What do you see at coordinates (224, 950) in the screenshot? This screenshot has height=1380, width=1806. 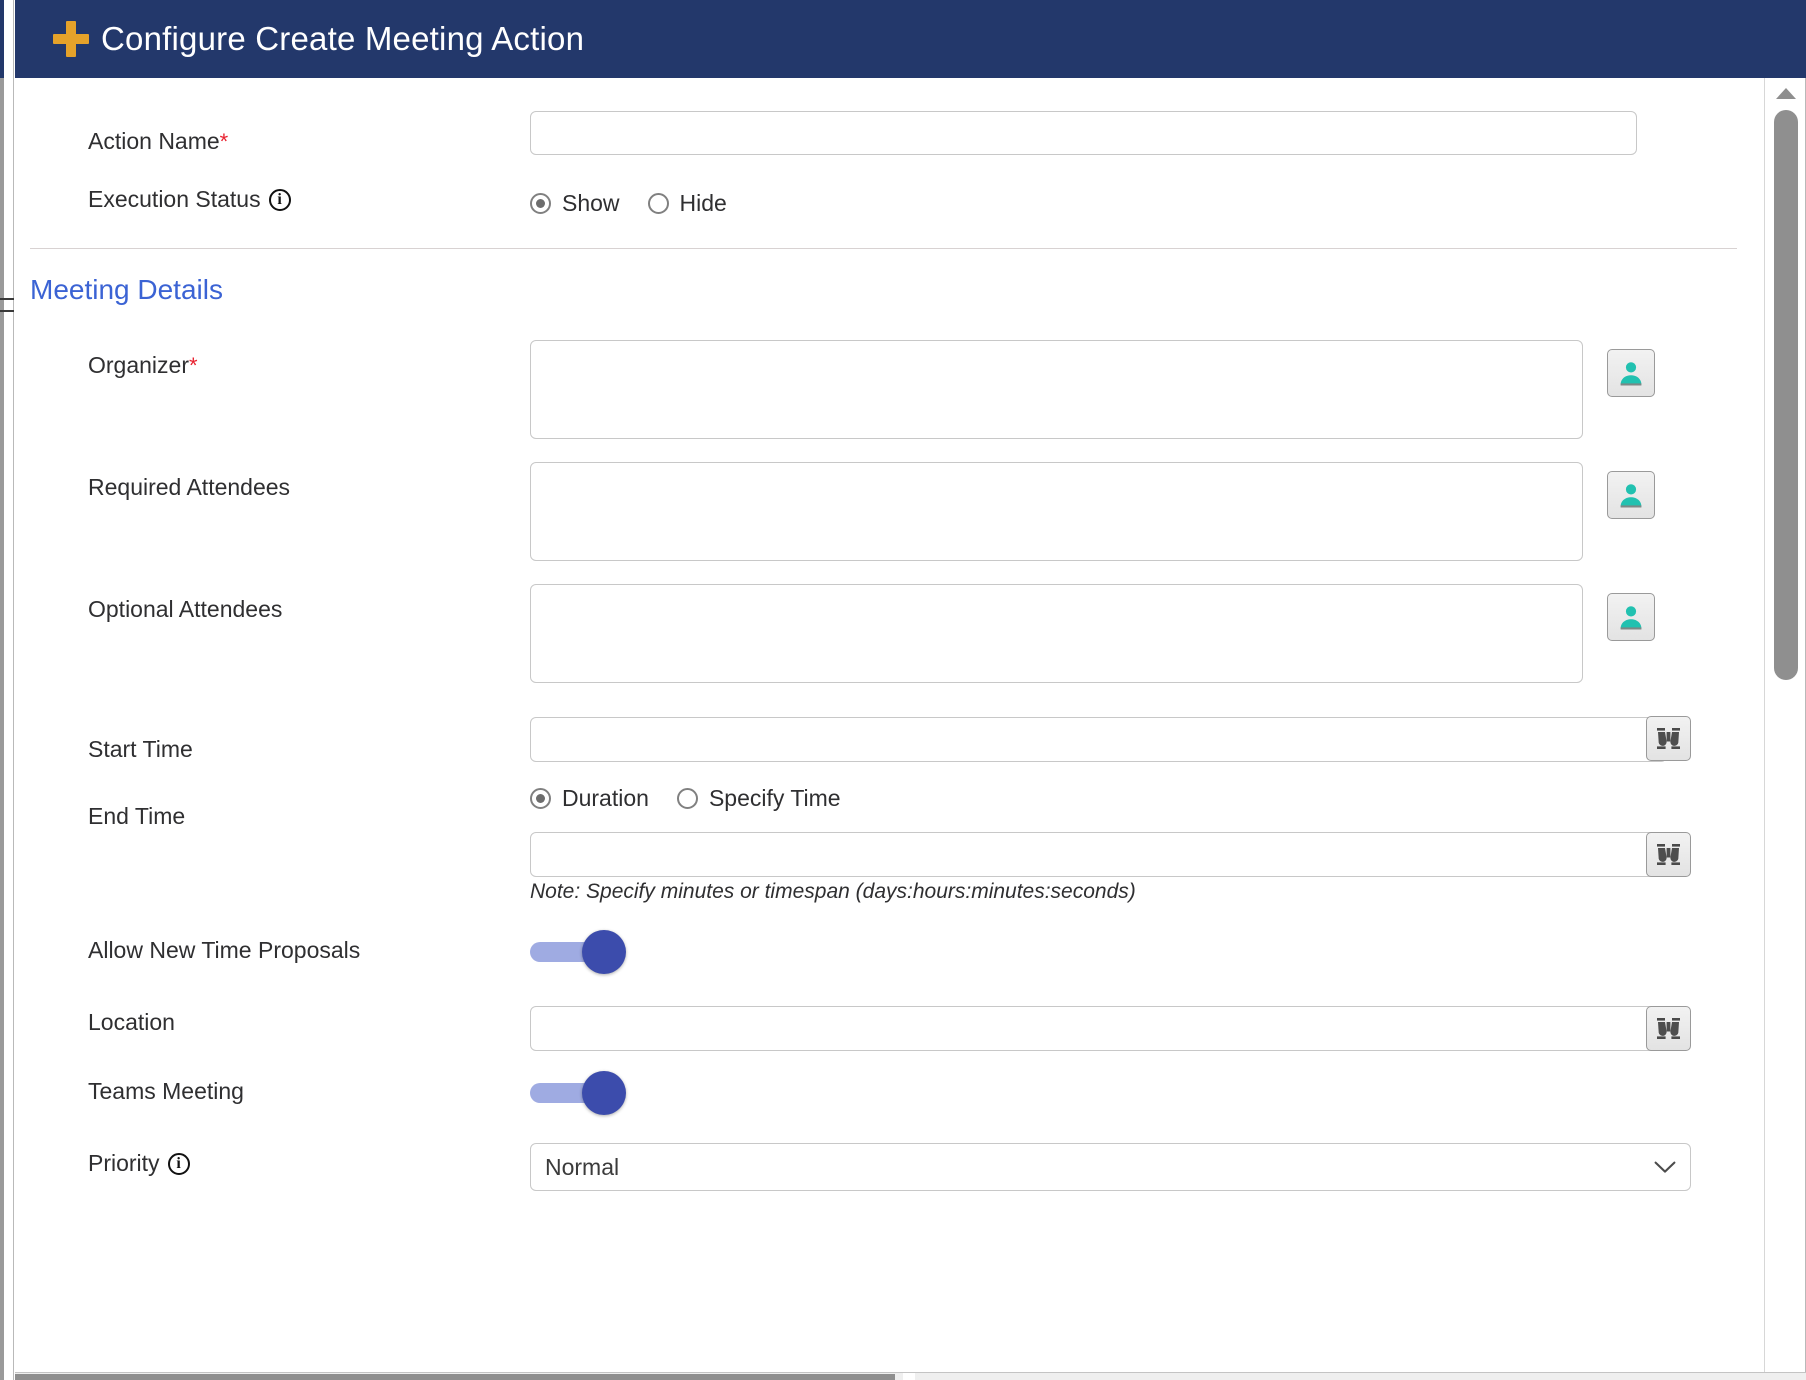 I see `allow-new-time-proposals-label: Allow New Time Proposals` at bounding box center [224, 950].